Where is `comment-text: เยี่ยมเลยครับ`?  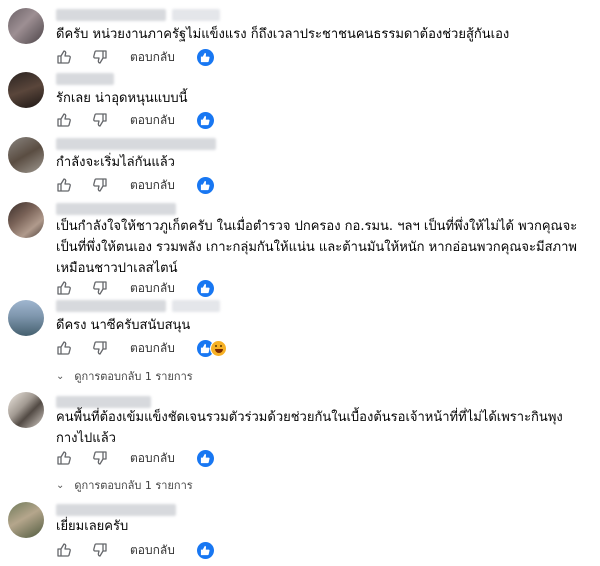 comment-text: เยี่ยมเลยครับ is located at coordinates (92, 526).